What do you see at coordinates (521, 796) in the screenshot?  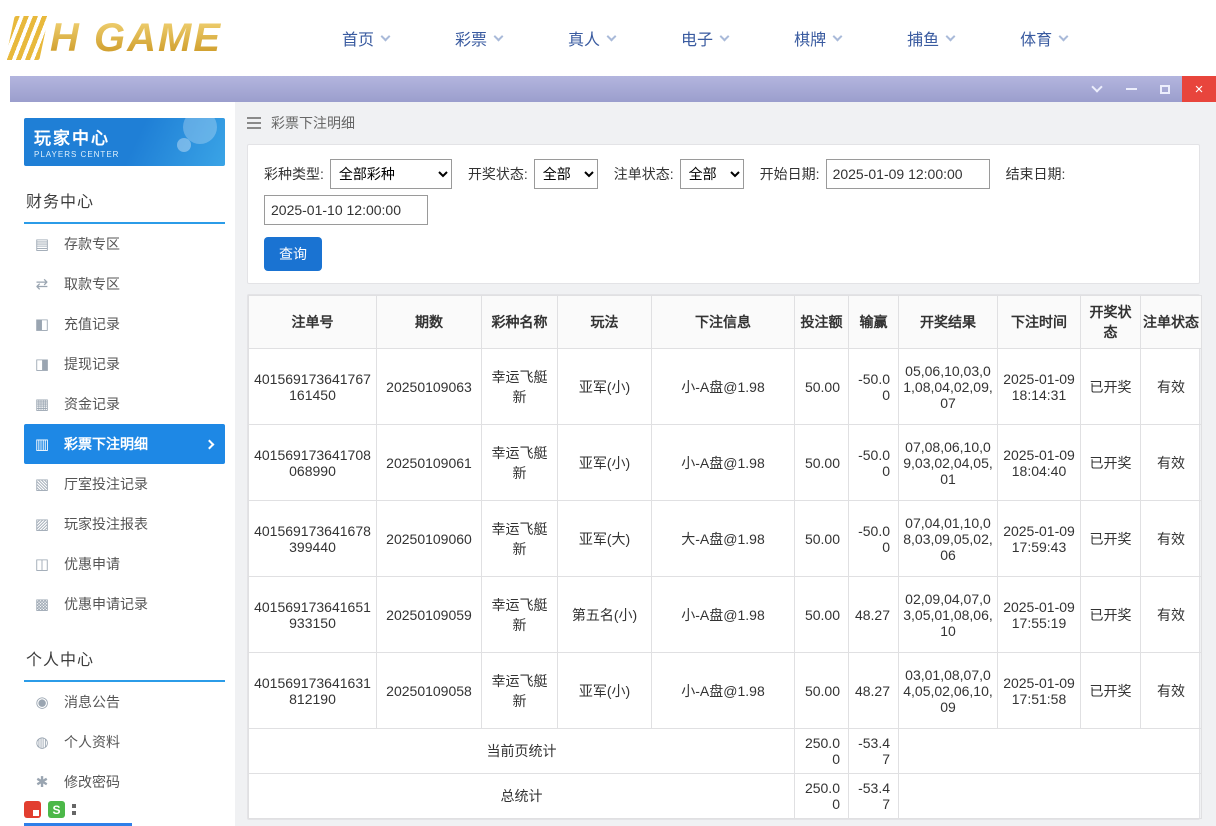 I see `summary-label-cell: 总统计` at bounding box center [521, 796].